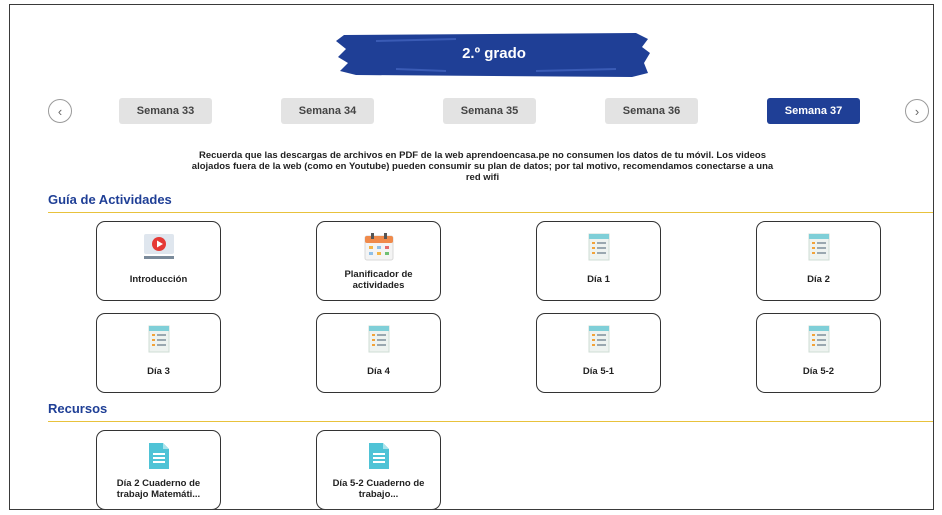 The width and height of the screenshot is (942, 515). Describe the element at coordinates (489, 111) in the screenshot. I see `tab-semana-35: Semana 35` at that location.